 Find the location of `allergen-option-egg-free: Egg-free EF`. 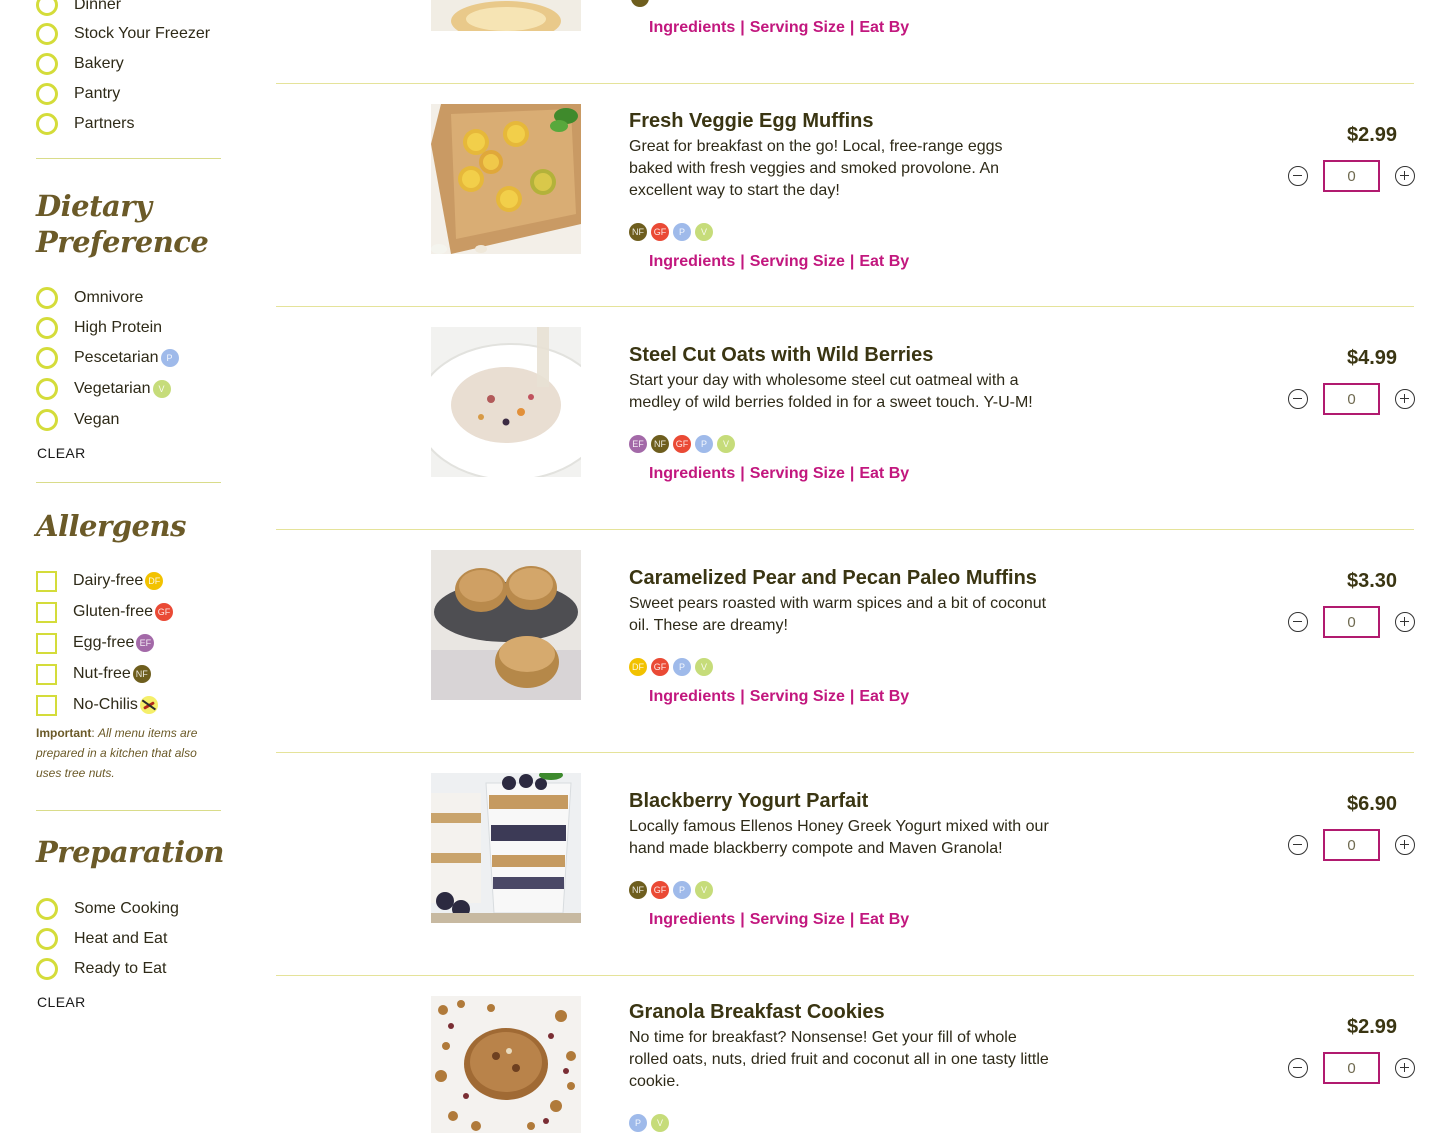

allergen-option-egg-free: Egg-free EF is located at coordinates (95, 643).